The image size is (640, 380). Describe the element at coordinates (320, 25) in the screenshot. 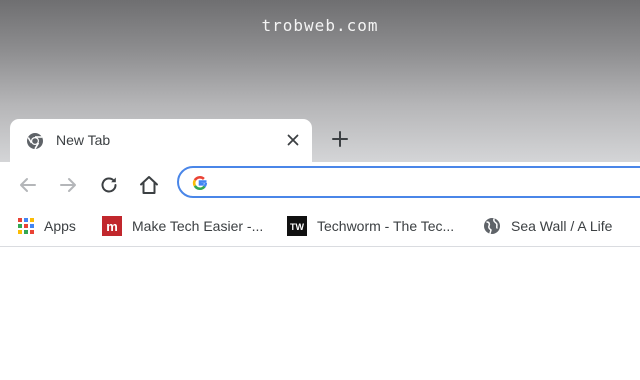

I see `watermark: trobweb.com` at that location.